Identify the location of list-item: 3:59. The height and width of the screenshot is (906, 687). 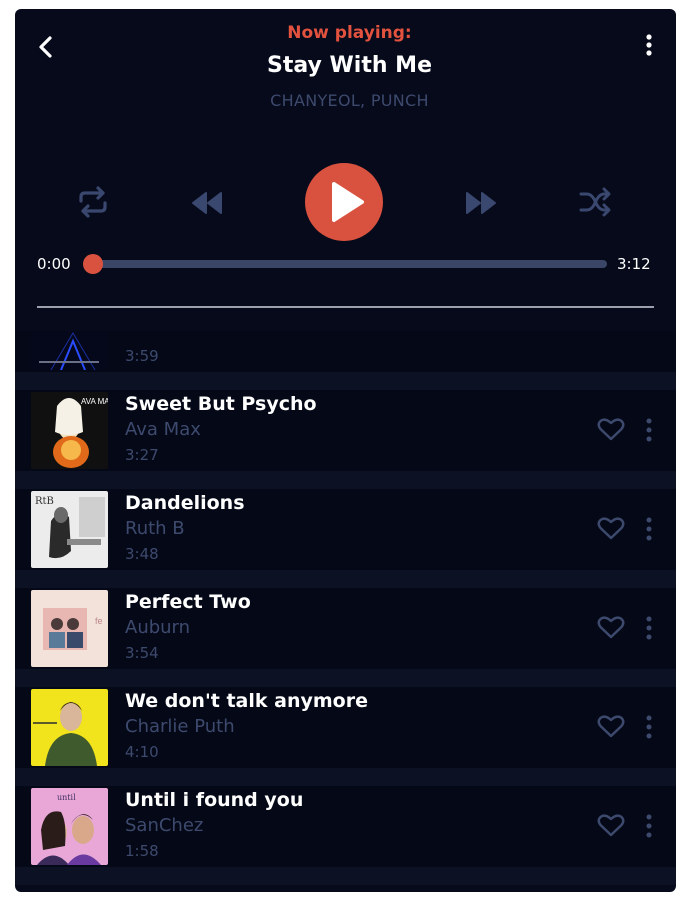
(345, 351).